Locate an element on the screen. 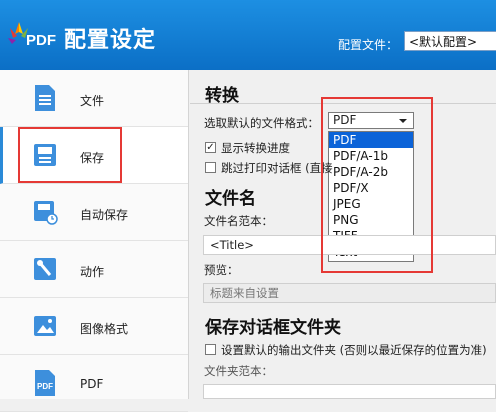  skip-dialog-checkbox is located at coordinates (210, 167).